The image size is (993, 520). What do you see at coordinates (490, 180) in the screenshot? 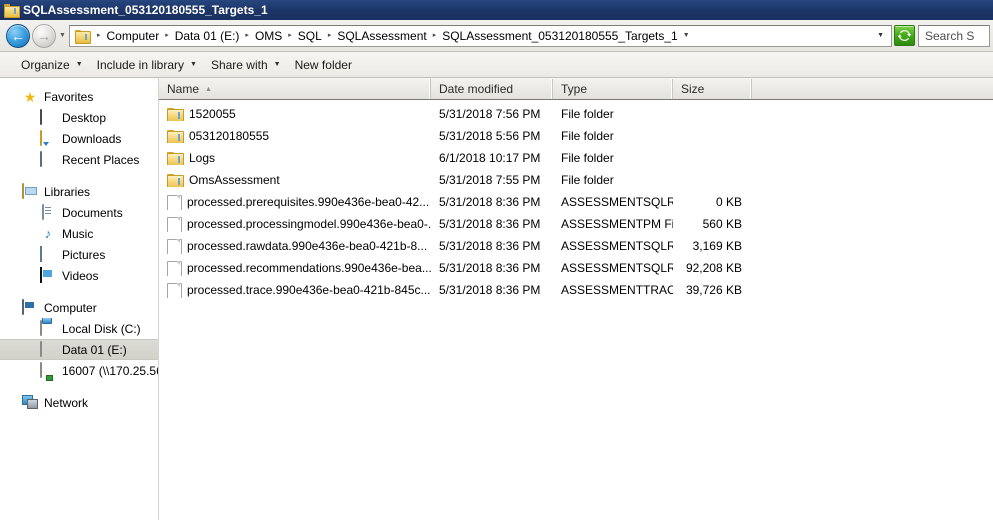
I see `cell-date-modified: 5/31/2018 7:55 PM` at bounding box center [490, 180].